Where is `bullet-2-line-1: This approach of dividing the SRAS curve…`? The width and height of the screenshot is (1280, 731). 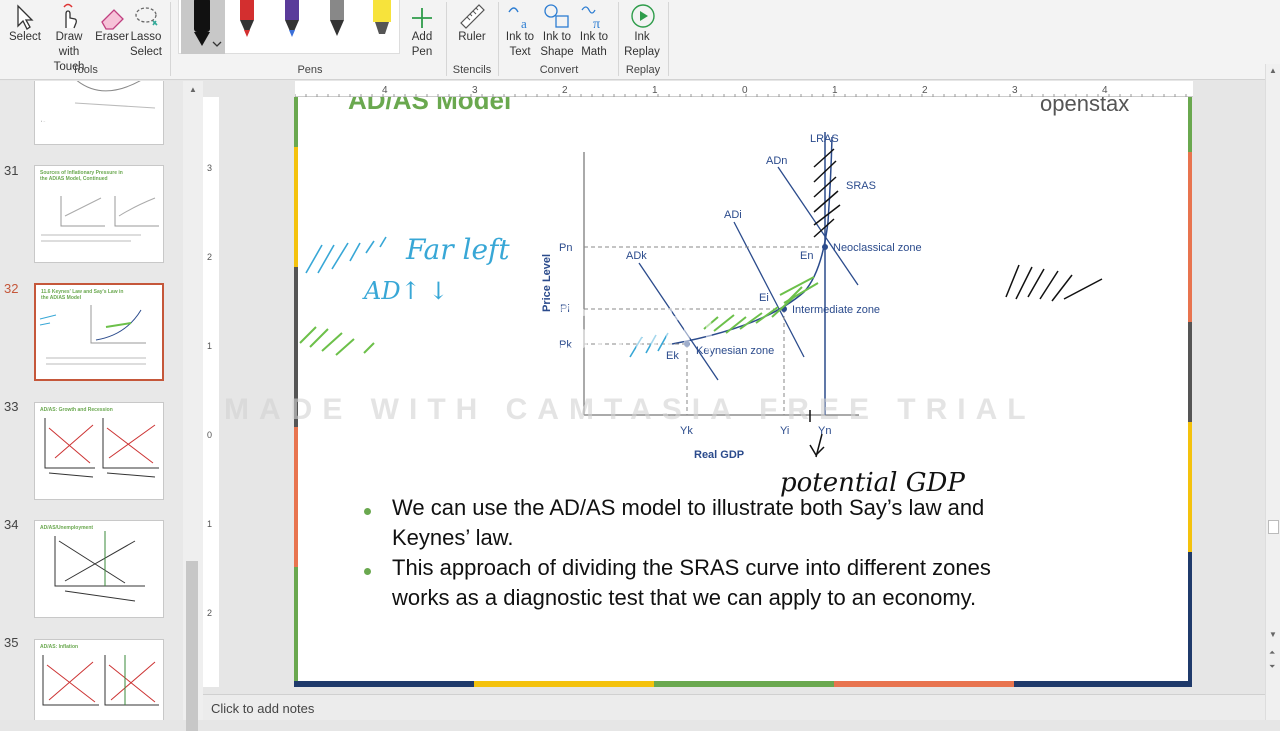 bullet-2-line-1: This approach of dividing the SRAS curve… is located at coordinates (691, 567).